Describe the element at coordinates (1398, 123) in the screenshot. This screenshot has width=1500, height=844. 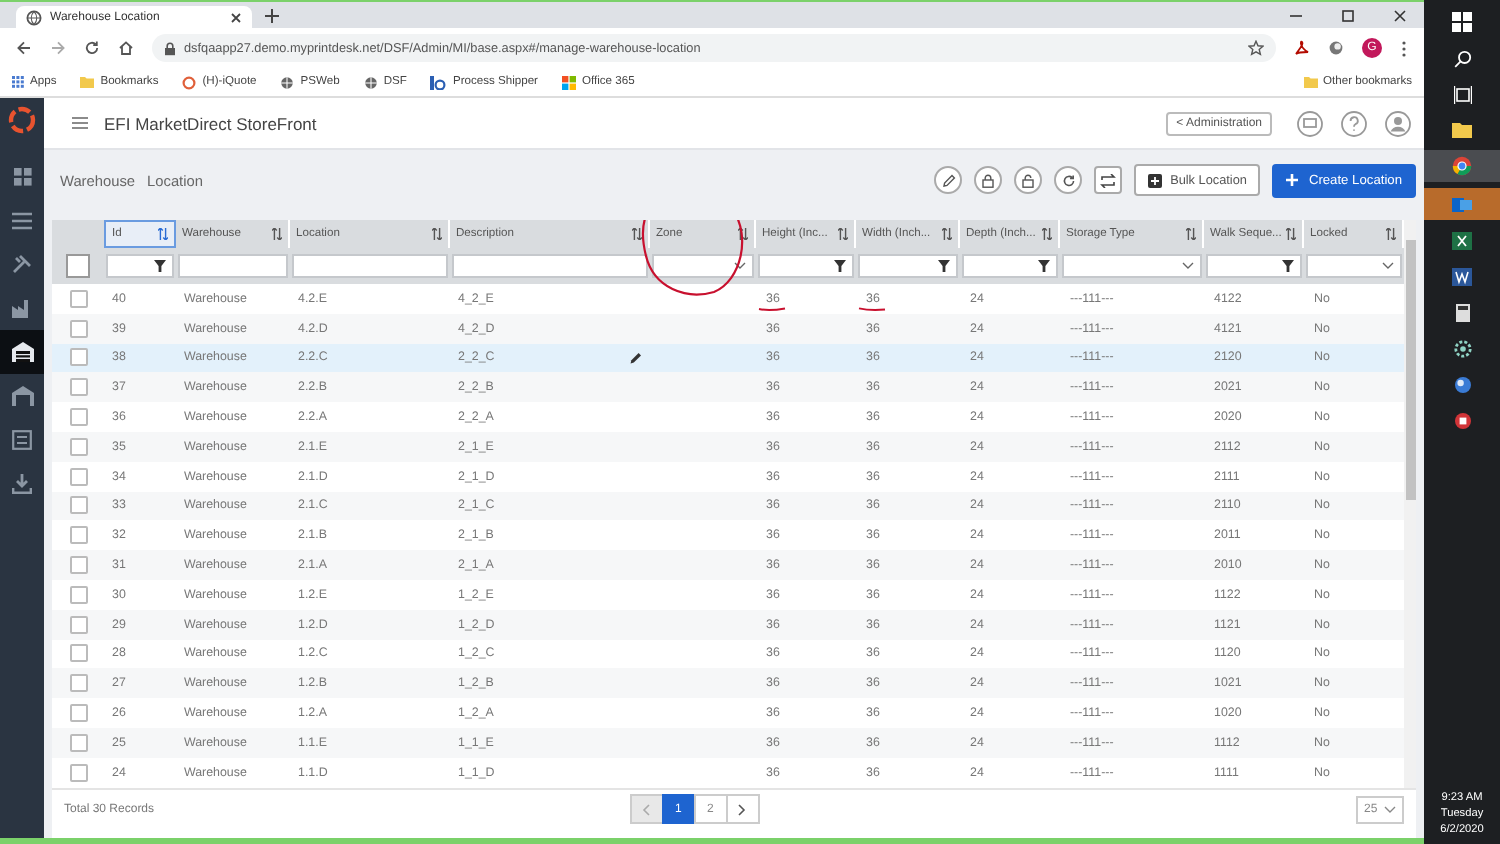
I see `user-icon` at that location.